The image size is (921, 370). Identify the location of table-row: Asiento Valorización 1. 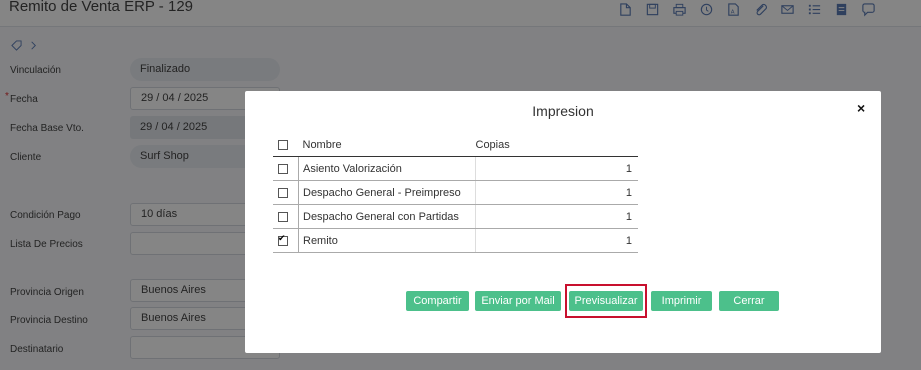
(455, 168).